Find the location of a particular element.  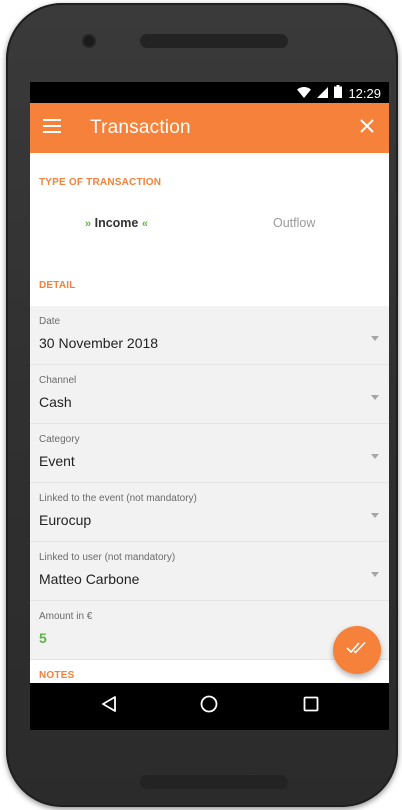

channel-field-value: Cash is located at coordinates (55, 402).